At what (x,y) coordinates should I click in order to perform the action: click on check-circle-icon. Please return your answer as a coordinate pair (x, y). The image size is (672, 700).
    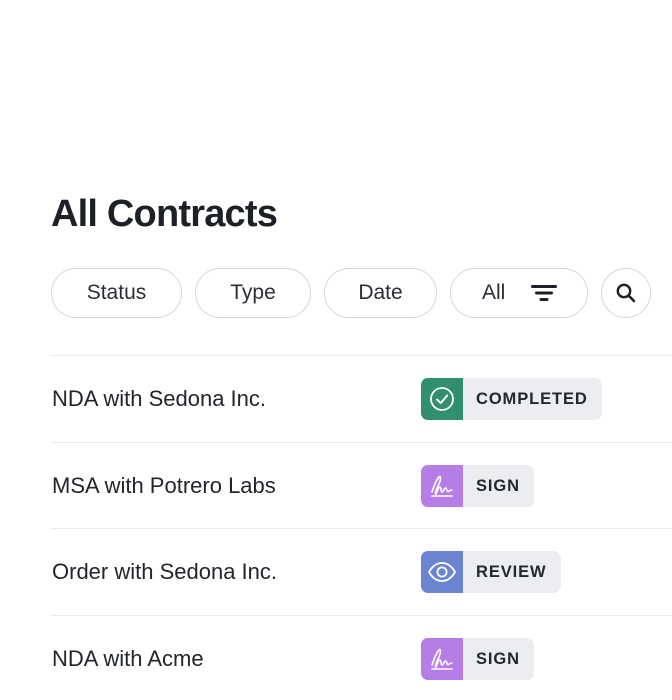
    Looking at the image, I should click on (442, 399).